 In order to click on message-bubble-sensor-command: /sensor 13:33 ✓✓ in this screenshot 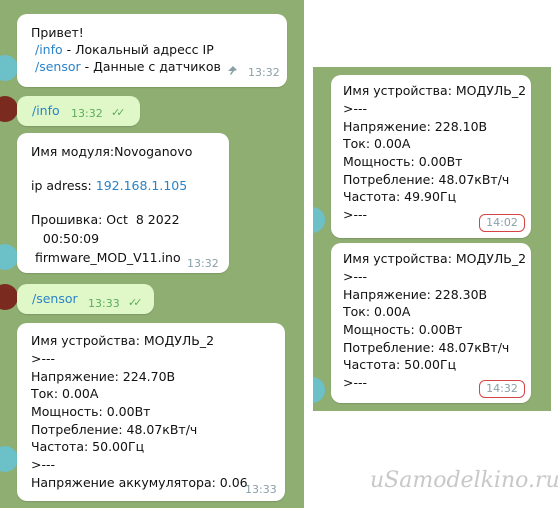, I will do `click(85, 299)`.